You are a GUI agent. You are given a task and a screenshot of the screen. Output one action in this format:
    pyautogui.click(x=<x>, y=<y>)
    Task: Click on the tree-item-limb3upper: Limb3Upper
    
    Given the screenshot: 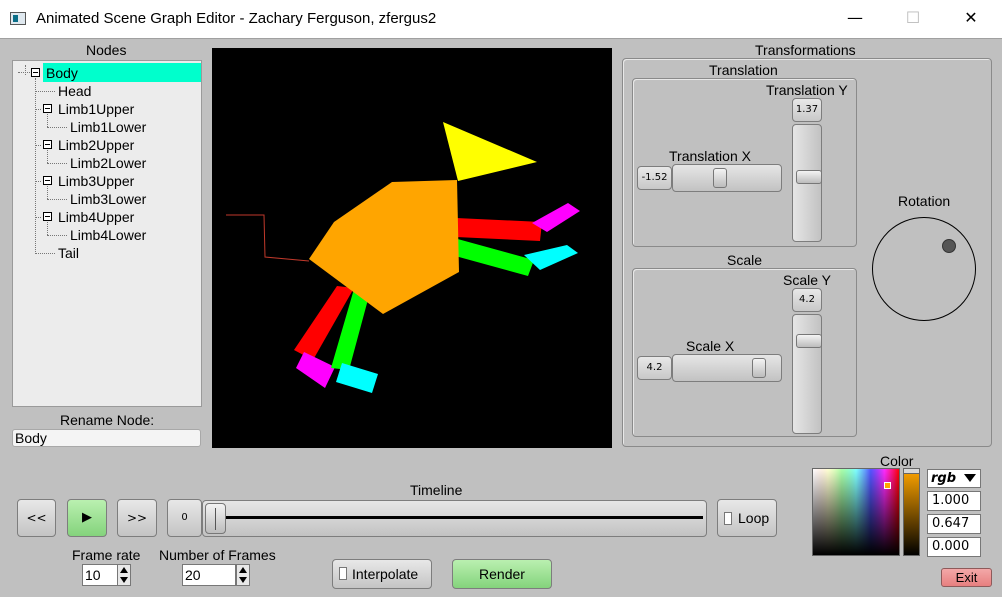 What is the action you would take?
    pyautogui.click(x=96, y=181)
    